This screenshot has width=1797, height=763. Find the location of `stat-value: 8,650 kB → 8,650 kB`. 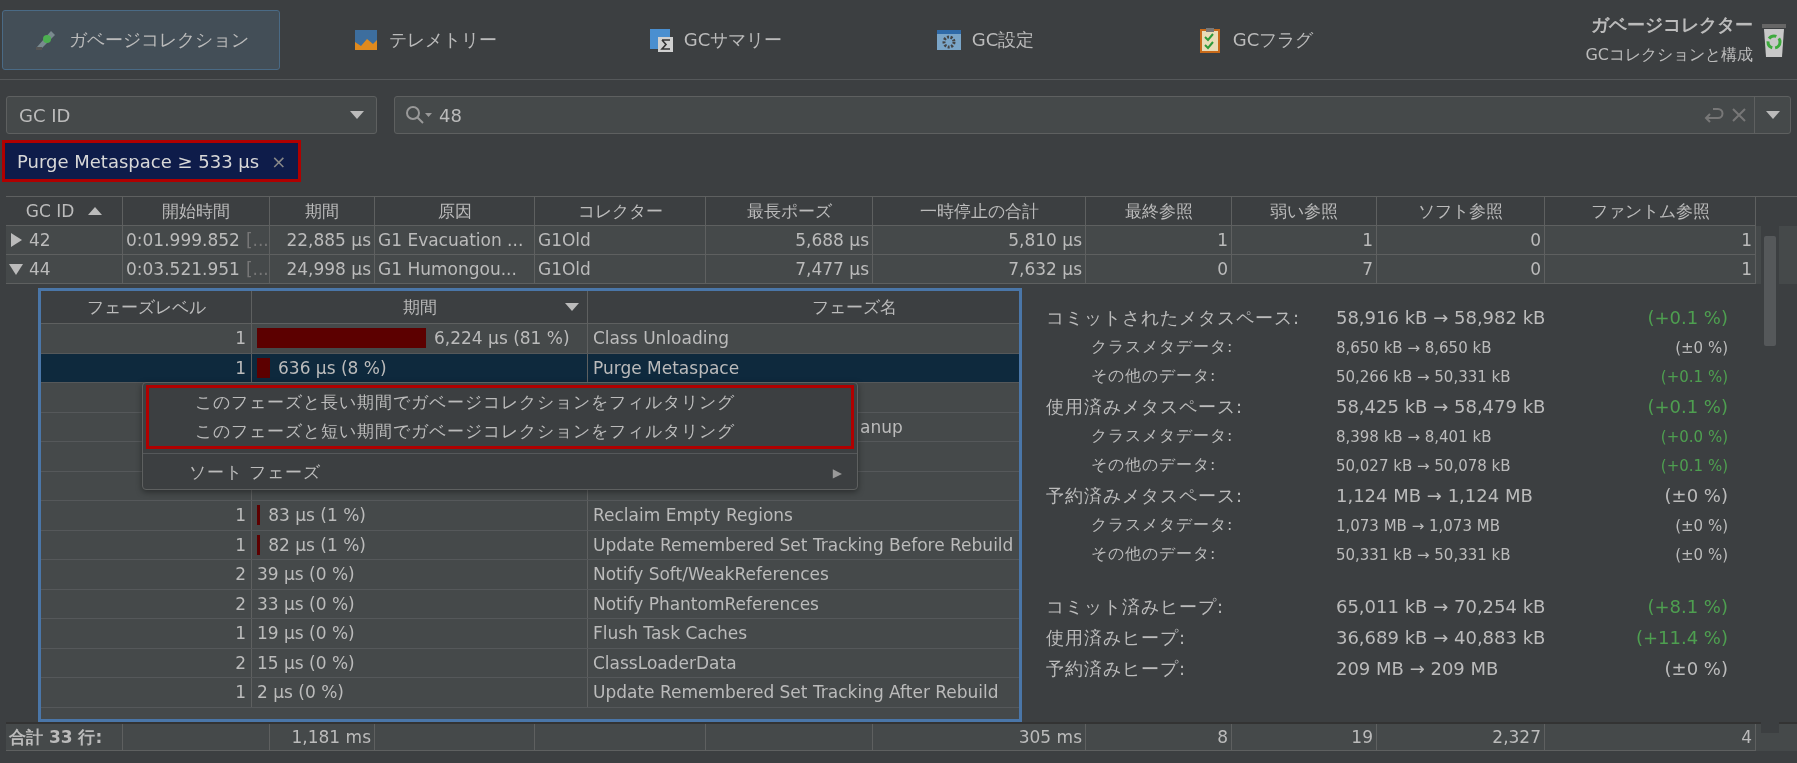

stat-value: 8,650 kB → 8,650 kB is located at coordinates (1414, 347).